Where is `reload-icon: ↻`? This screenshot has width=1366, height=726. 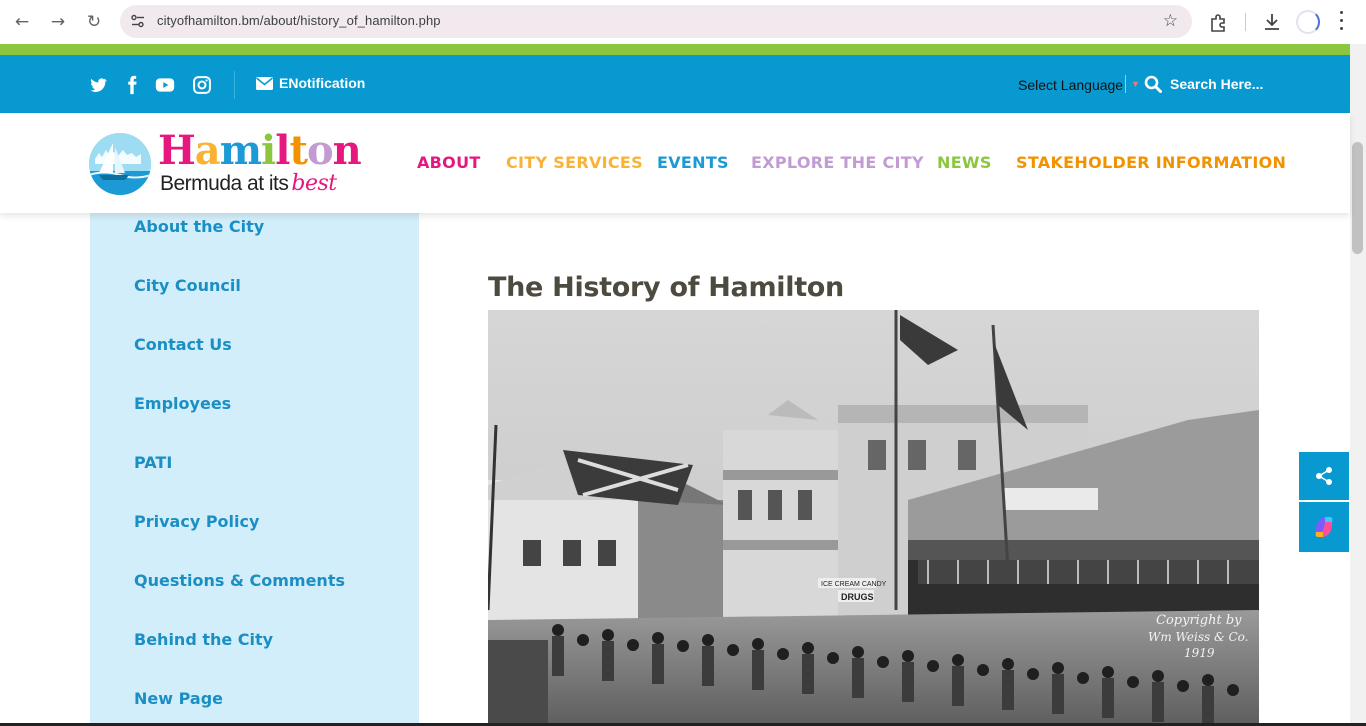
reload-icon: ↻ is located at coordinates (94, 22).